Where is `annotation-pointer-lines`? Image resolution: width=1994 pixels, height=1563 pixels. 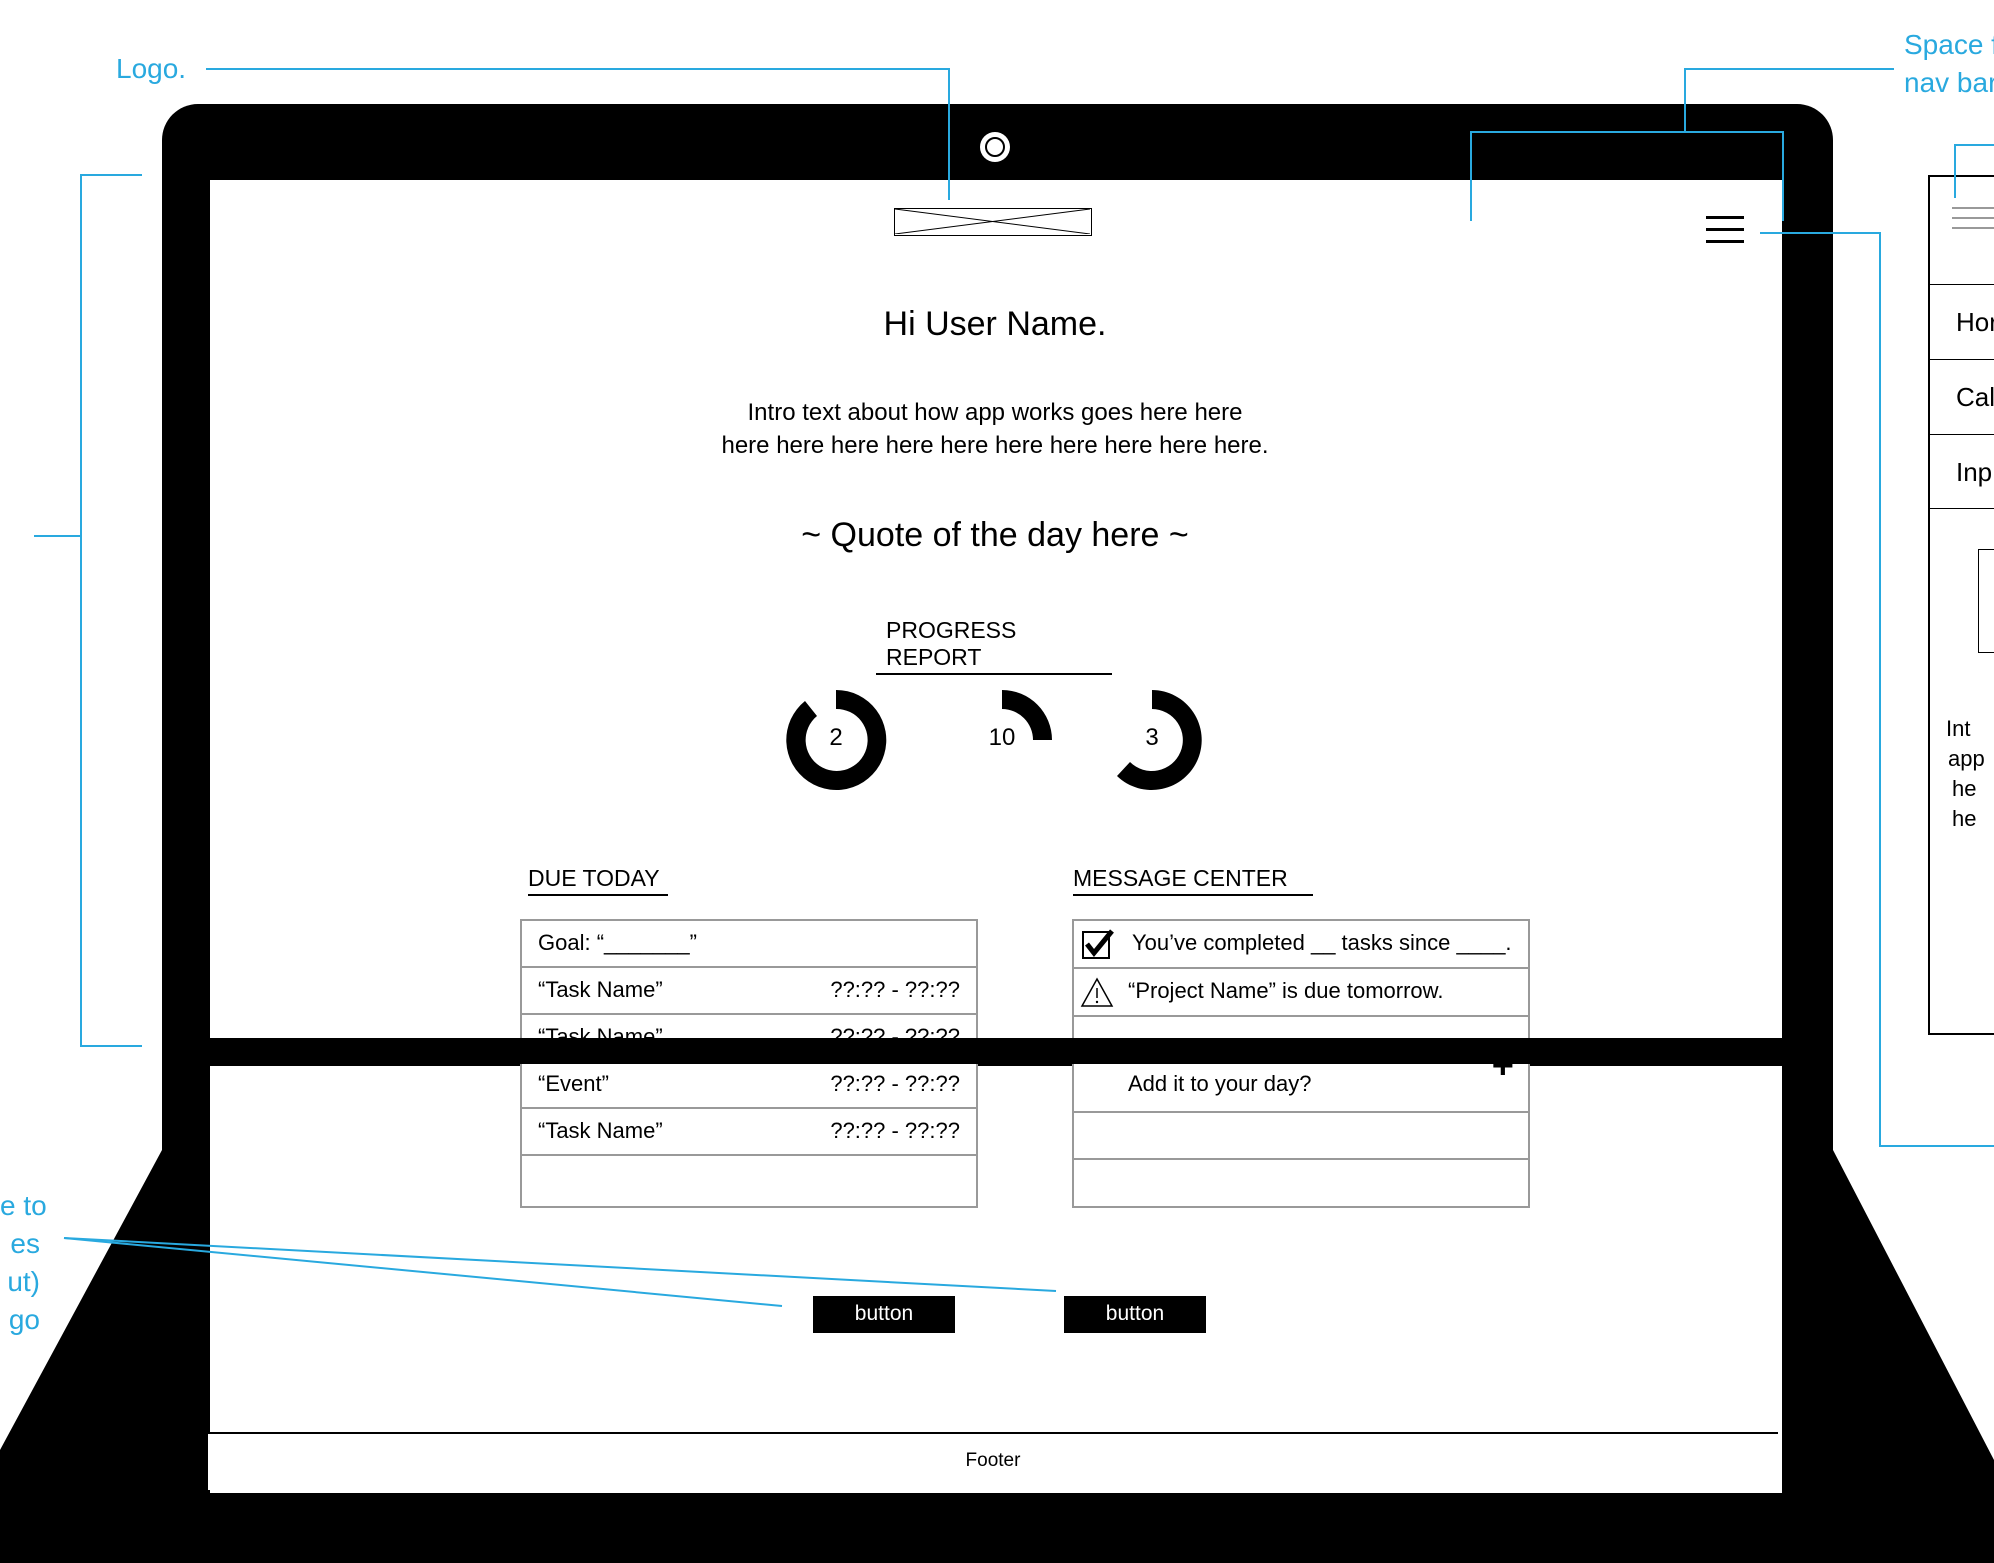
annotation-pointer-lines is located at coordinates (560, 1272).